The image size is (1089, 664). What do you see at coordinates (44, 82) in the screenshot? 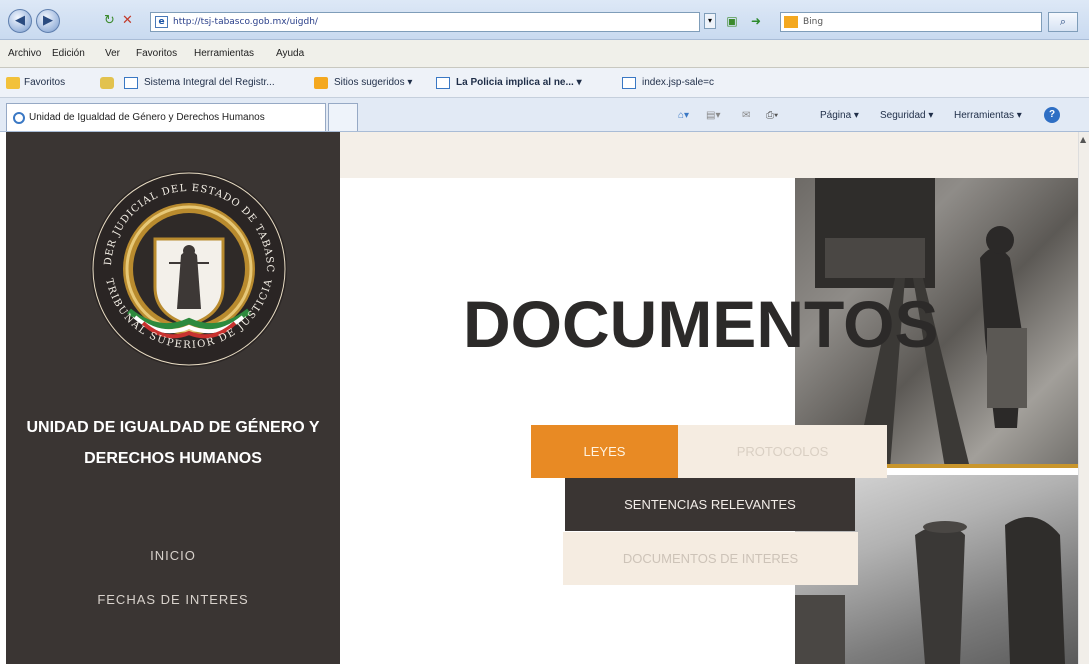
I see `favorites-button: Favoritos` at bounding box center [44, 82].